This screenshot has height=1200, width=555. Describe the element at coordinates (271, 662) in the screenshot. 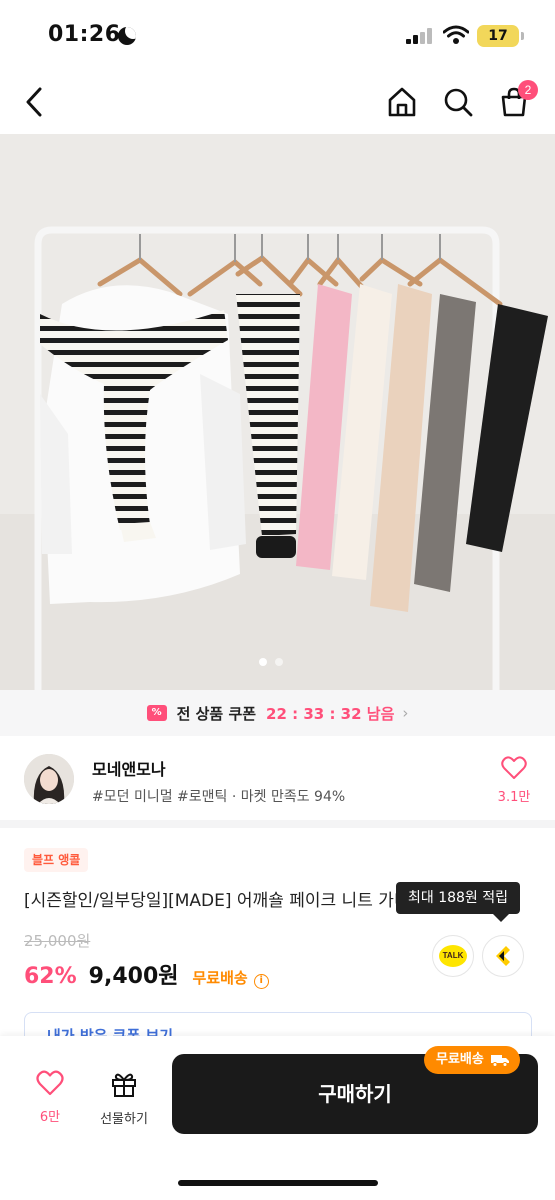

I see `image-pagination` at that location.